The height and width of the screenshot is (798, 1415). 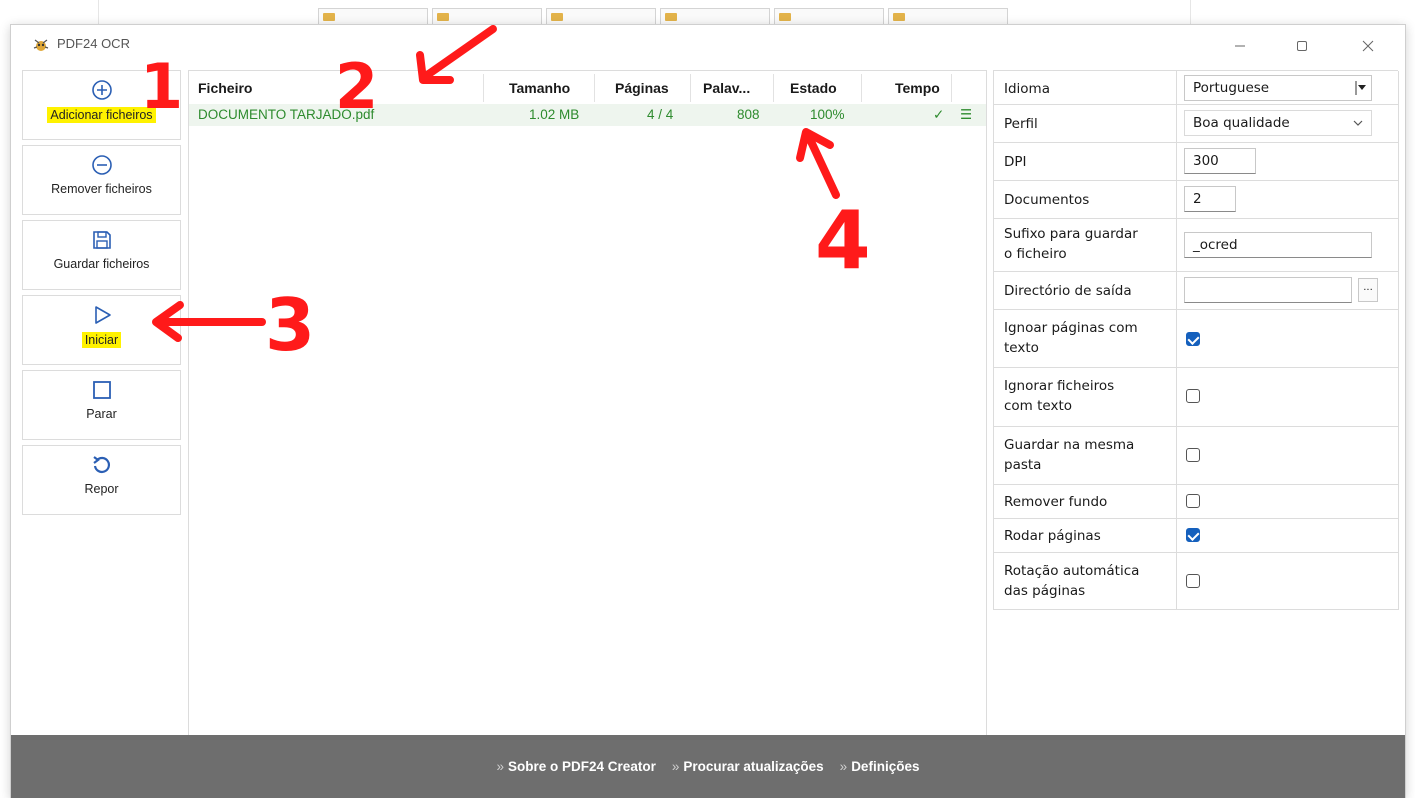 What do you see at coordinates (101, 390) in the screenshot?
I see `stop-icon` at bounding box center [101, 390].